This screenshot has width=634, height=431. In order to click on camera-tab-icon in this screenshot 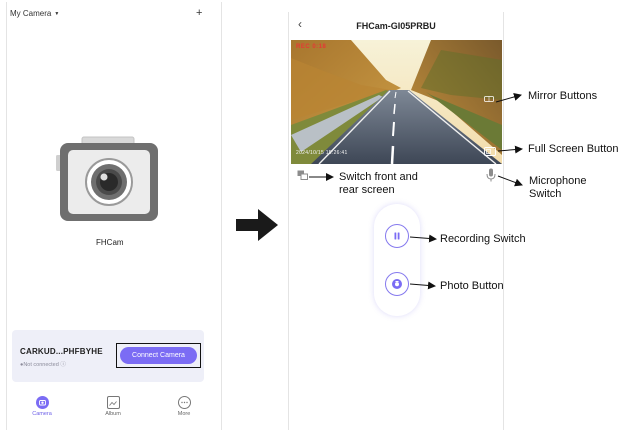, I will do `click(42, 402)`.